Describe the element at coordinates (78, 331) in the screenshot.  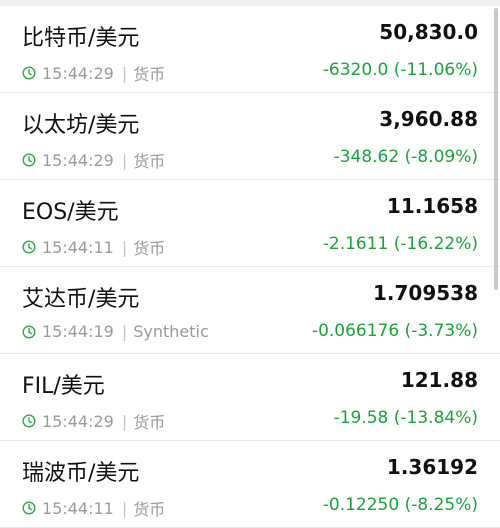
I see `quote-time: 15:44:19` at that location.